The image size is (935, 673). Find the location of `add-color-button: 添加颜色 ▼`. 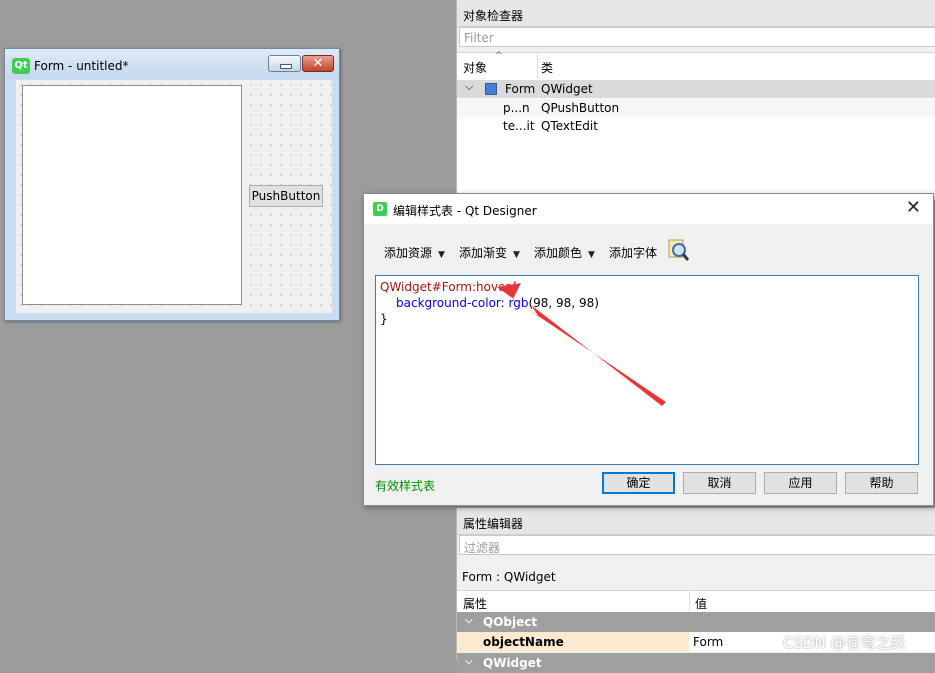

add-color-button: 添加颜色 ▼ is located at coordinates (564, 252).